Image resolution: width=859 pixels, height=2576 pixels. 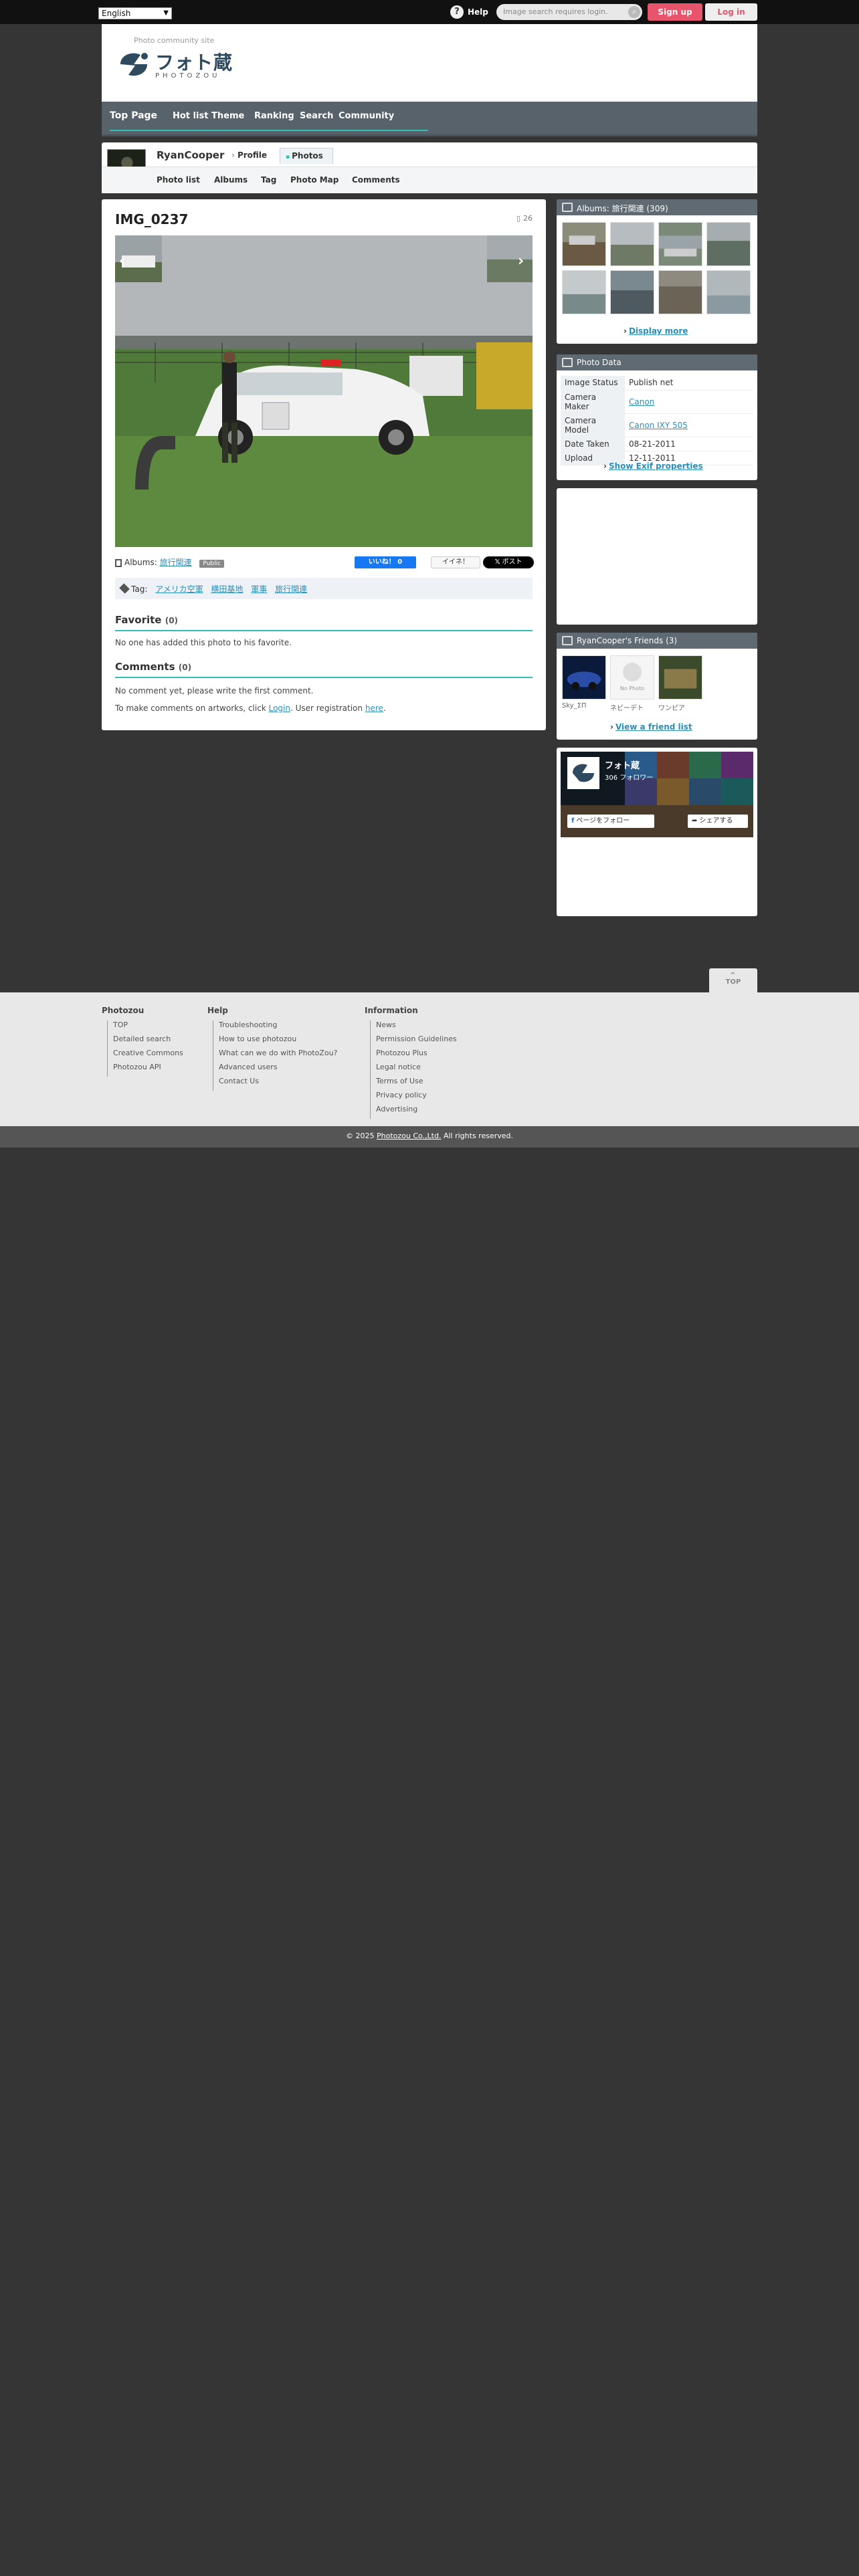 I want to click on data-key: Camera Model, so click(x=593, y=425).